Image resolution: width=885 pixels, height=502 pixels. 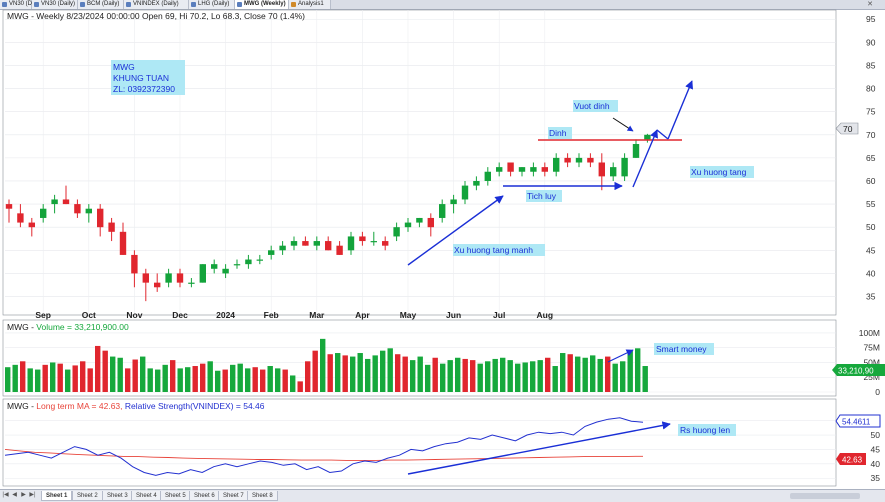 I want to click on last-sheet-button: ▶|, so click(x=32, y=495).